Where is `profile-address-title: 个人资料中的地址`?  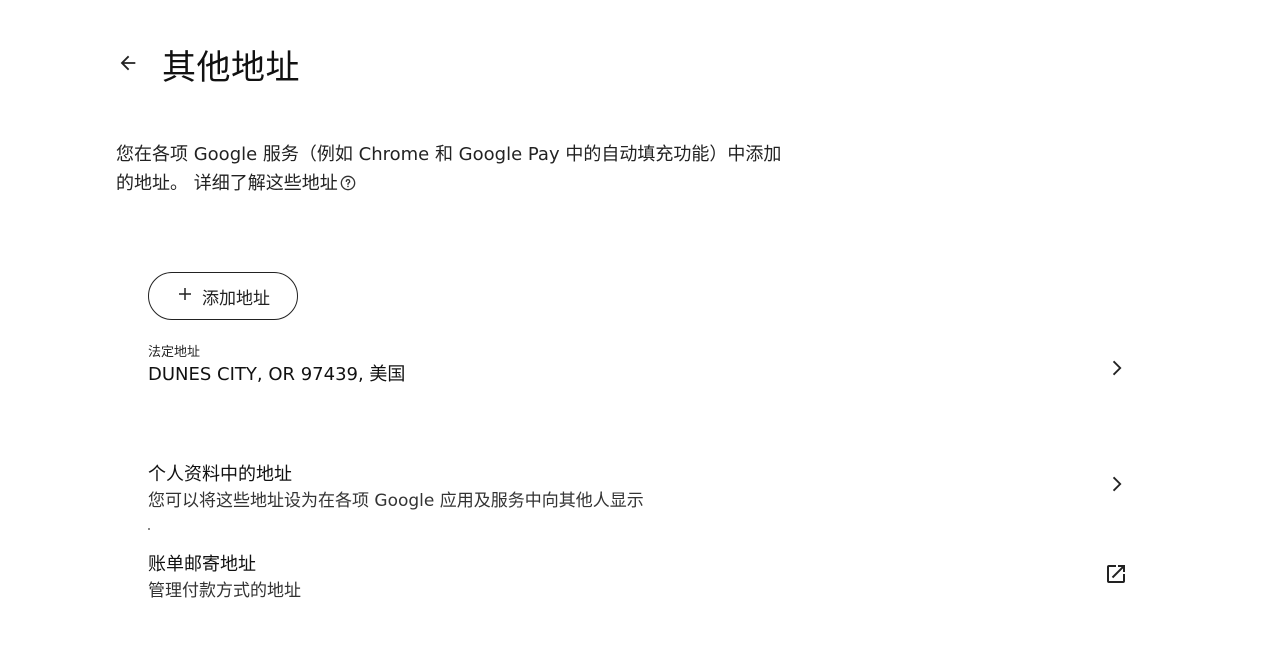 profile-address-title: 个人资料中的地址 is located at coordinates (220, 474).